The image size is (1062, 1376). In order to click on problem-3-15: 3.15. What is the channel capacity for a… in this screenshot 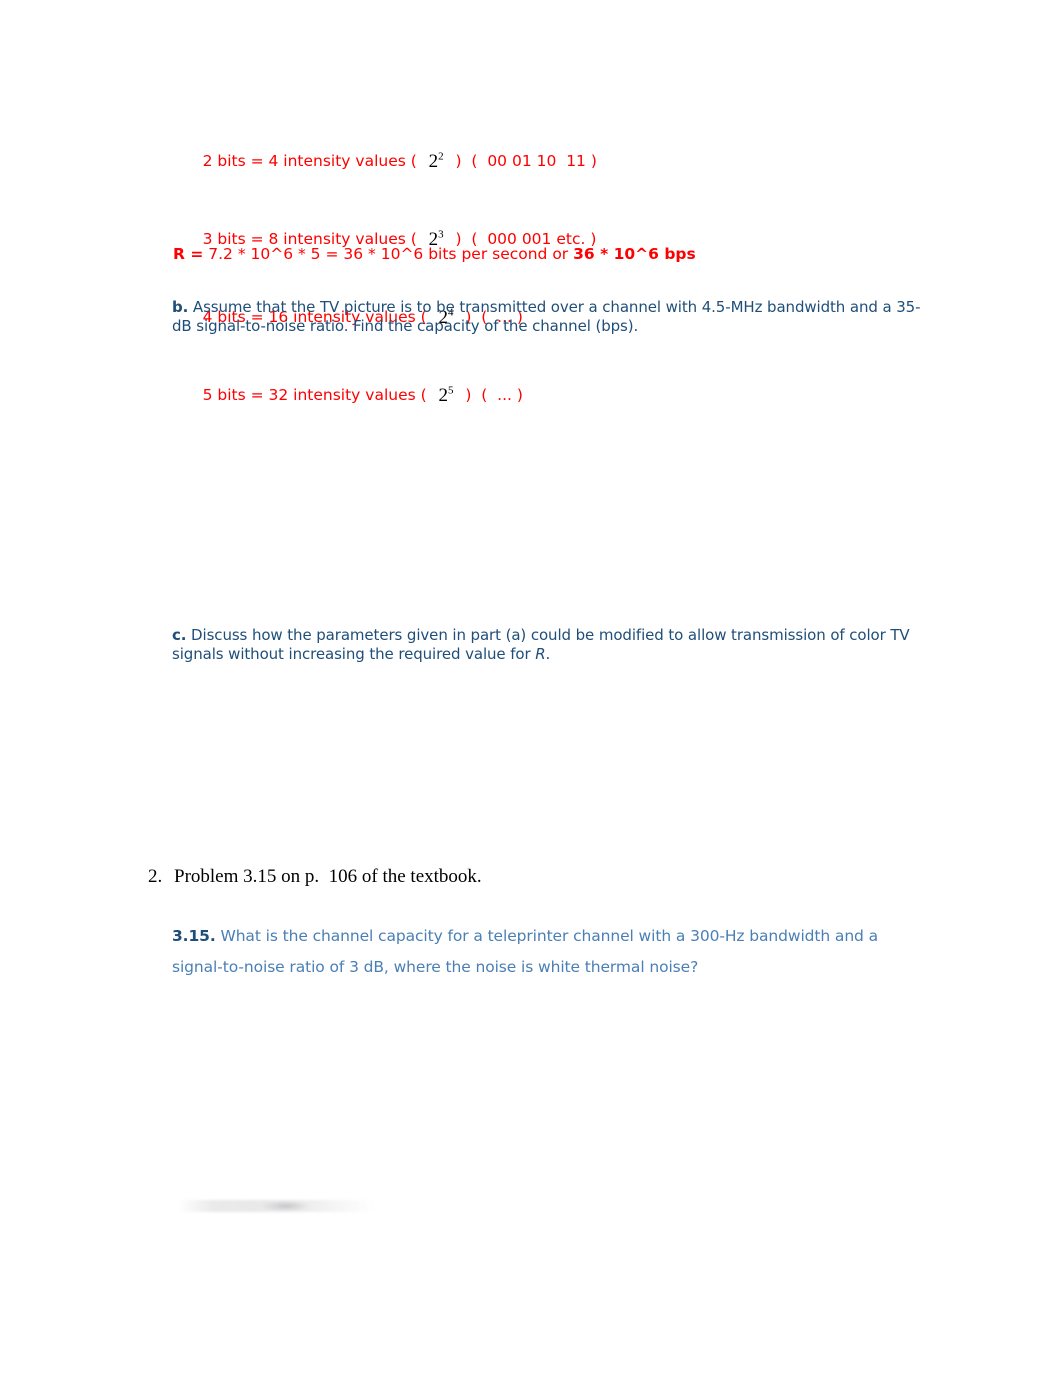, I will do `click(552, 952)`.